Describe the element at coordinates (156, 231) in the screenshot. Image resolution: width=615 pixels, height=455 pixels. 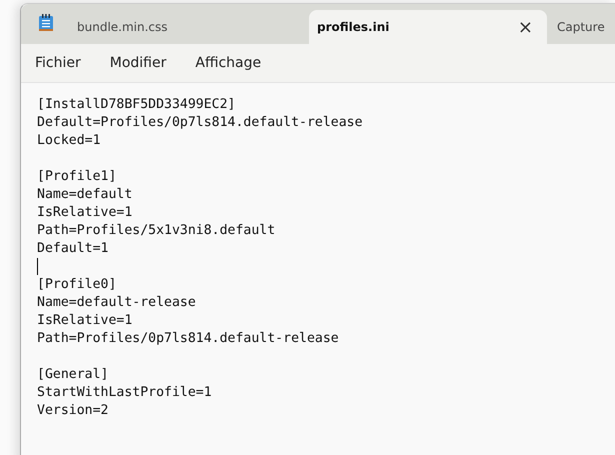
I see `code-line: Path=Profiles/5x1v3ni8.default` at that location.